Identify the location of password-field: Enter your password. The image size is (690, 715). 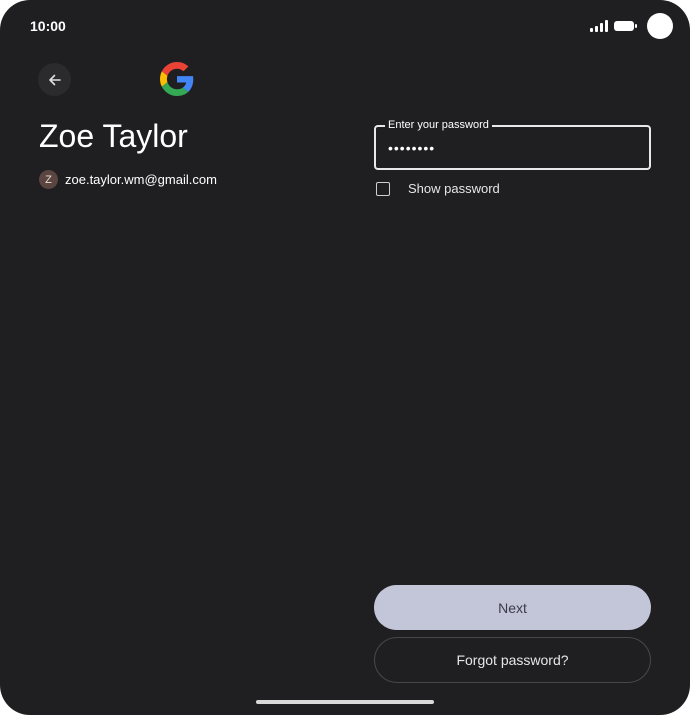
(512, 144).